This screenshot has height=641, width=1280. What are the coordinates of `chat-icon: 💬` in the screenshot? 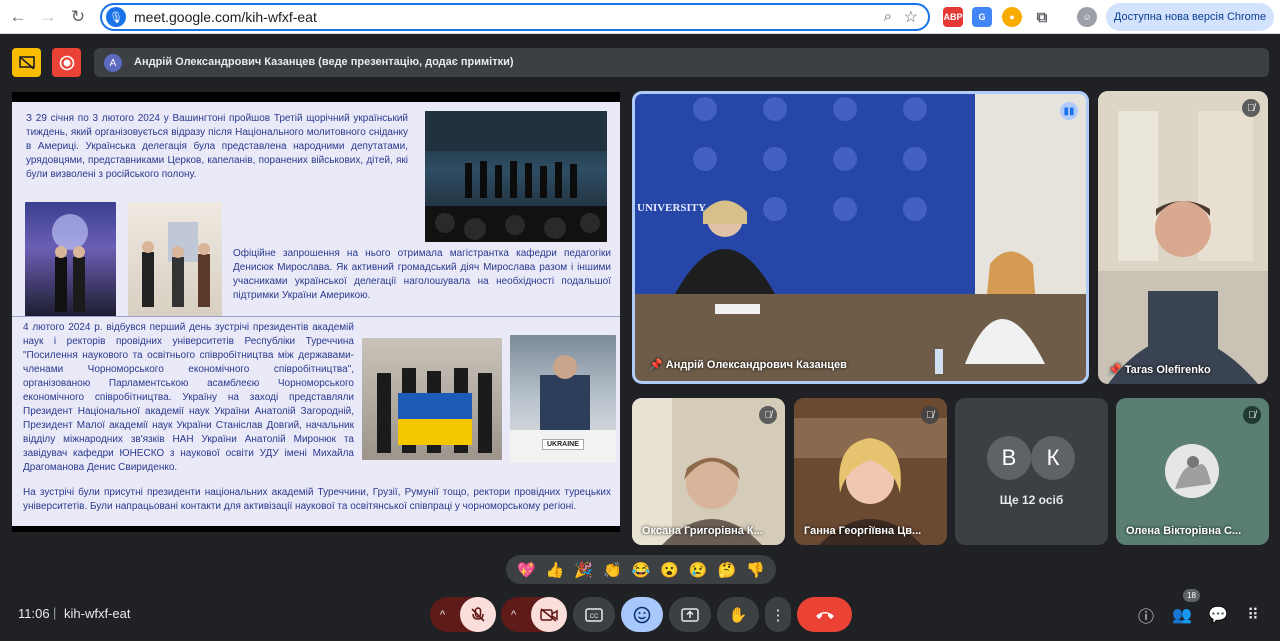 It's located at (1218, 615).